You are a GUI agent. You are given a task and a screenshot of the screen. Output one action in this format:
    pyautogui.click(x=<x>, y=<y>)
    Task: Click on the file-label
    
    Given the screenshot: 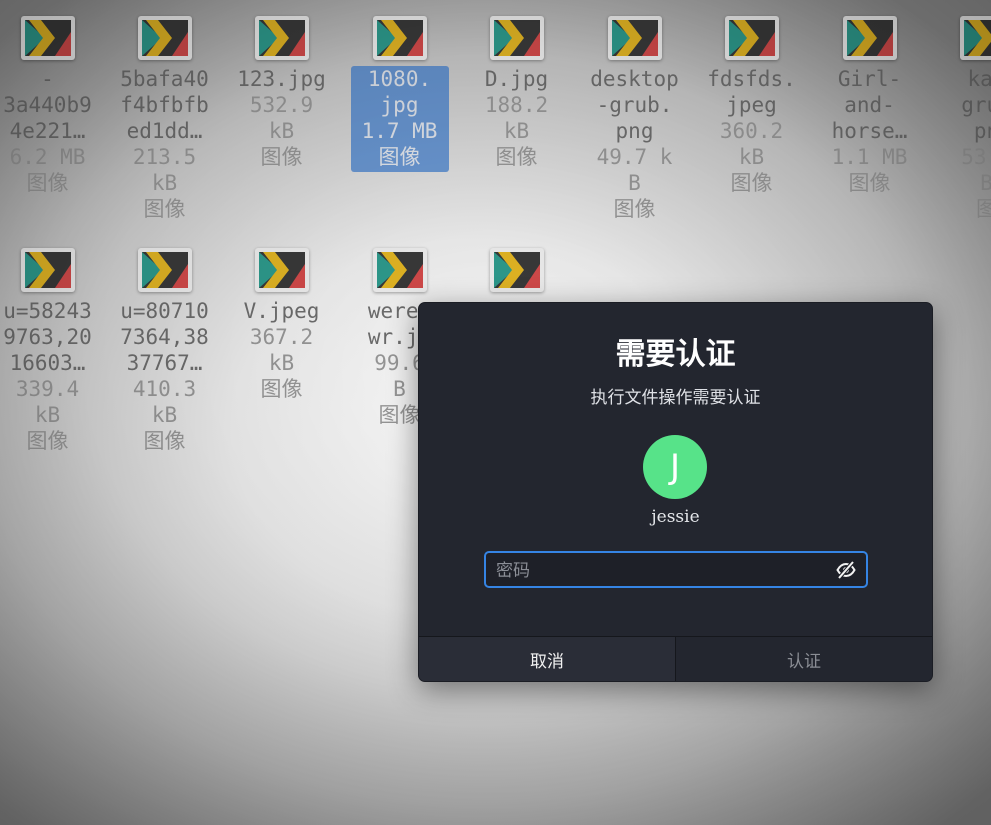 What is the action you would take?
    pyautogui.click(x=517, y=299)
    